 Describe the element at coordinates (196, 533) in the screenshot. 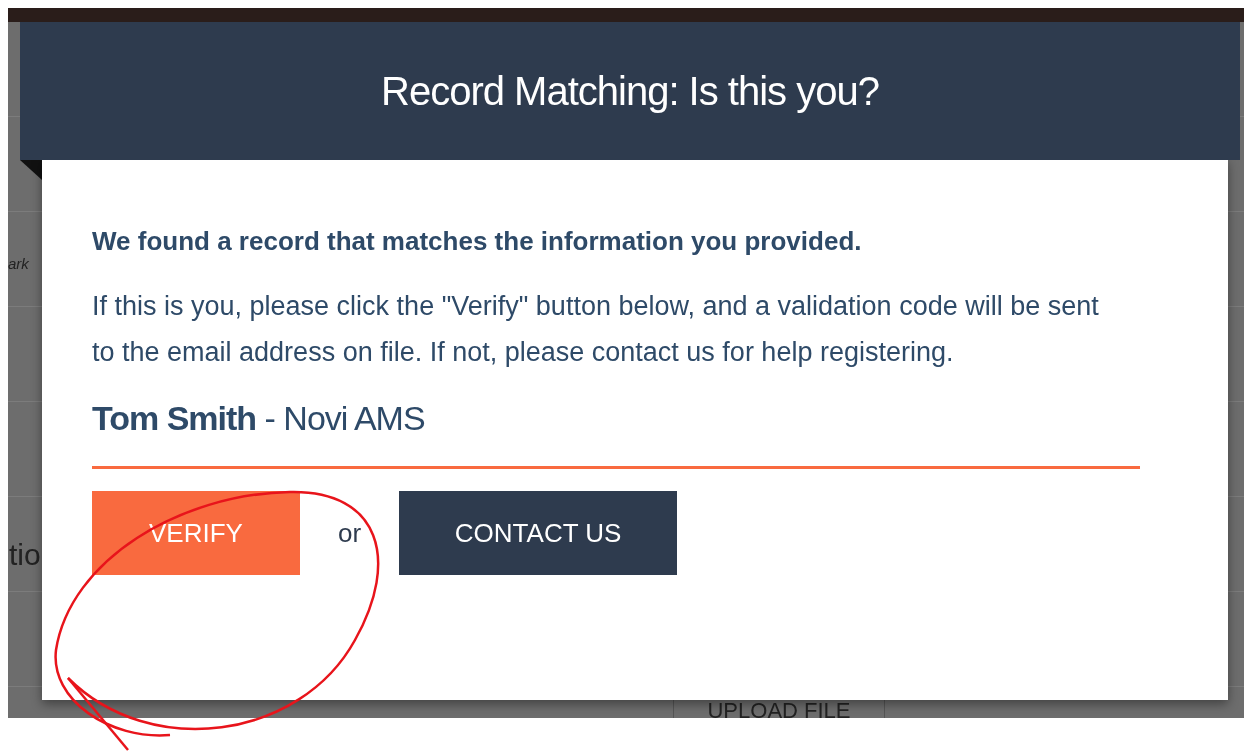

I see `verify-button: VERIFY` at that location.